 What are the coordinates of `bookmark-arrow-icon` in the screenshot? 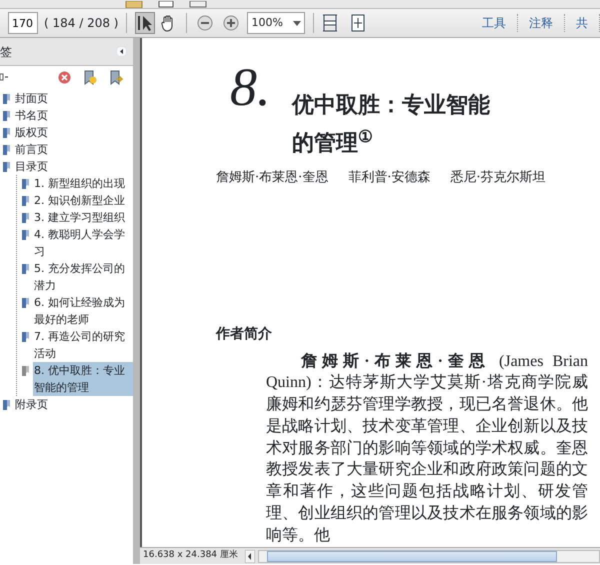 It's located at (116, 77).